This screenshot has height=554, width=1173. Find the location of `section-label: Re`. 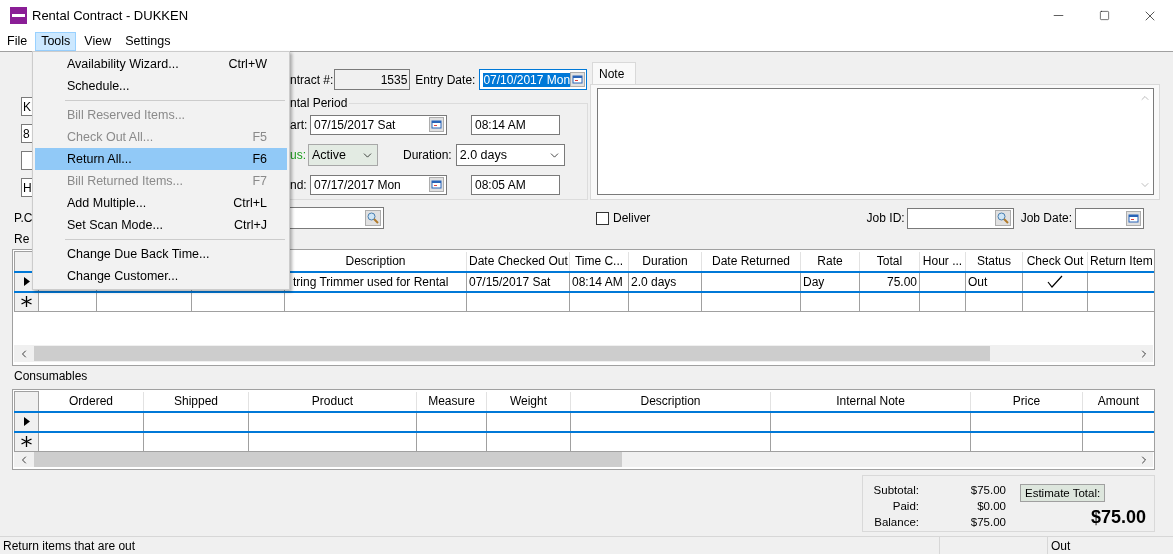

section-label: Re is located at coordinates (22, 239).